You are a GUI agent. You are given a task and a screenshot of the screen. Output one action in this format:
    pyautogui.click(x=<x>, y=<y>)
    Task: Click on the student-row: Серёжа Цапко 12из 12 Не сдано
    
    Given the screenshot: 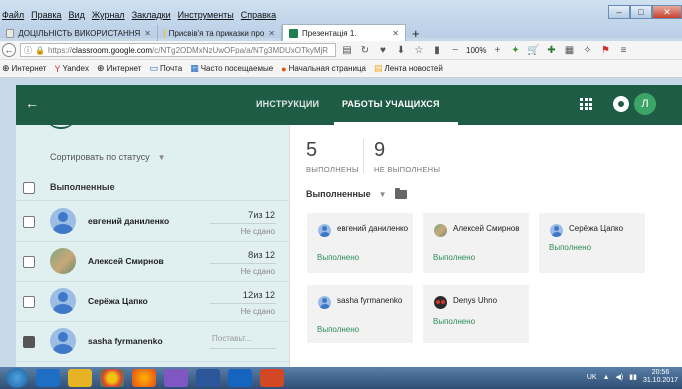 What is the action you would take?
    pyautogui.click(x=152, y=302)
    